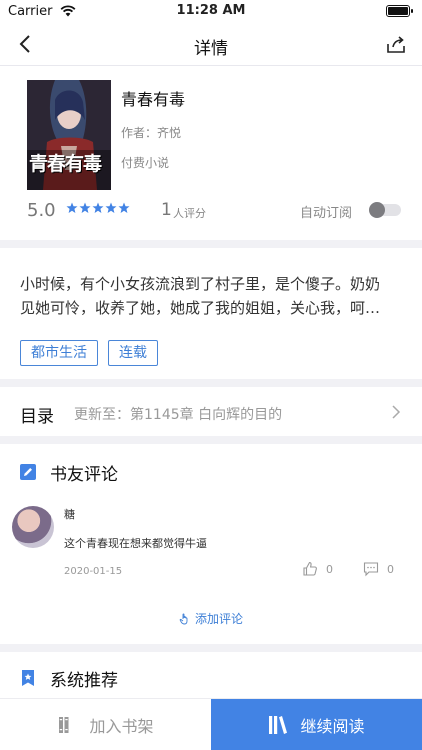 The width and height of the screenshot is (422, 750). What do you see at coordinates (28, 678) in the screenshot?
I see `bookmark-star-icon` at bounding box center [28, 678].